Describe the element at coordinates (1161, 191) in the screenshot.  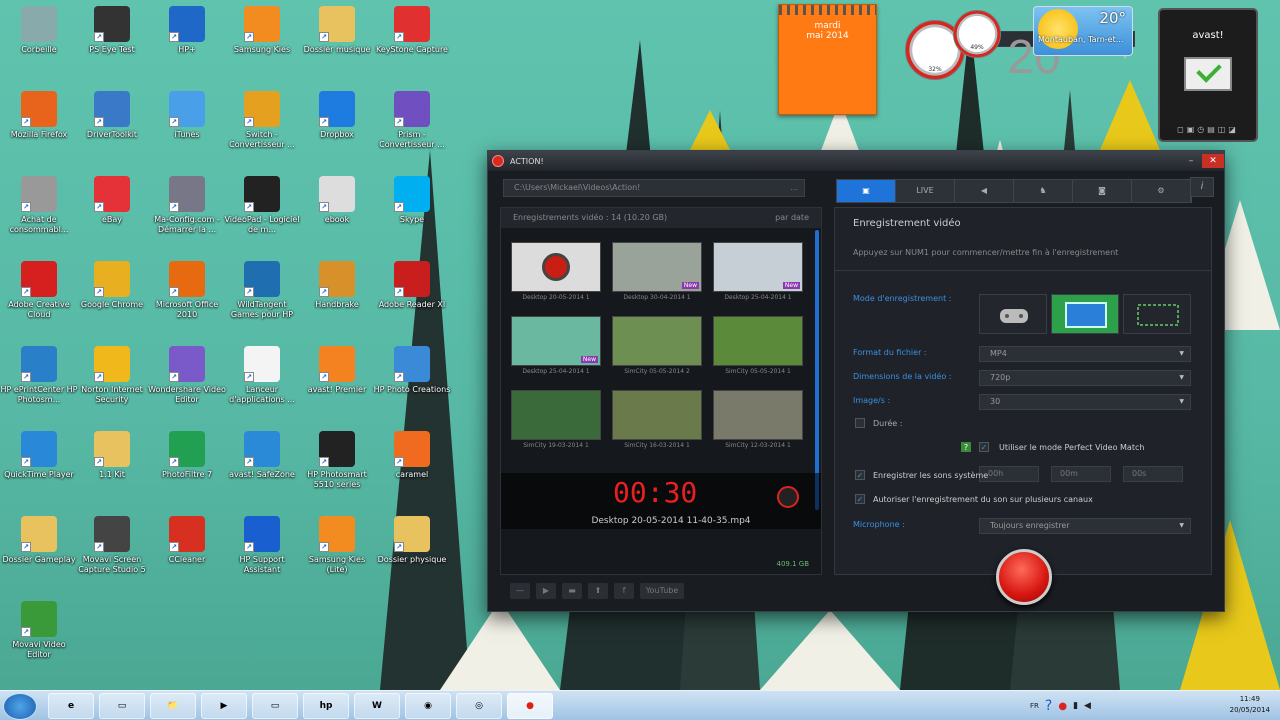
I see `tab-settings: ⚙` at that location.